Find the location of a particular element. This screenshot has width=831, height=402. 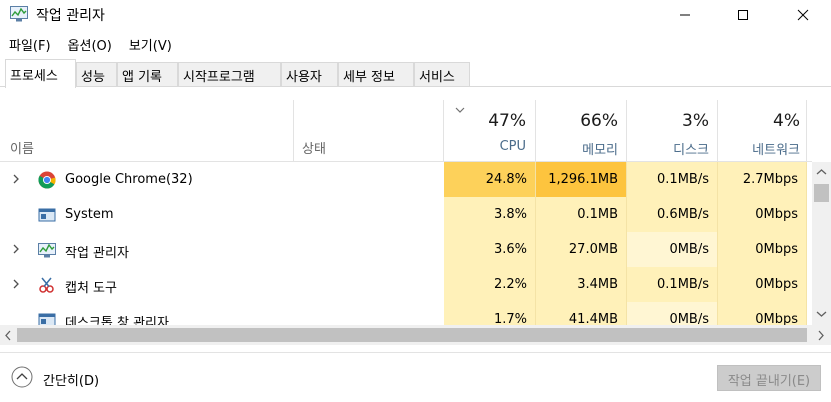

close-icon is located at coordinates (803, 15).